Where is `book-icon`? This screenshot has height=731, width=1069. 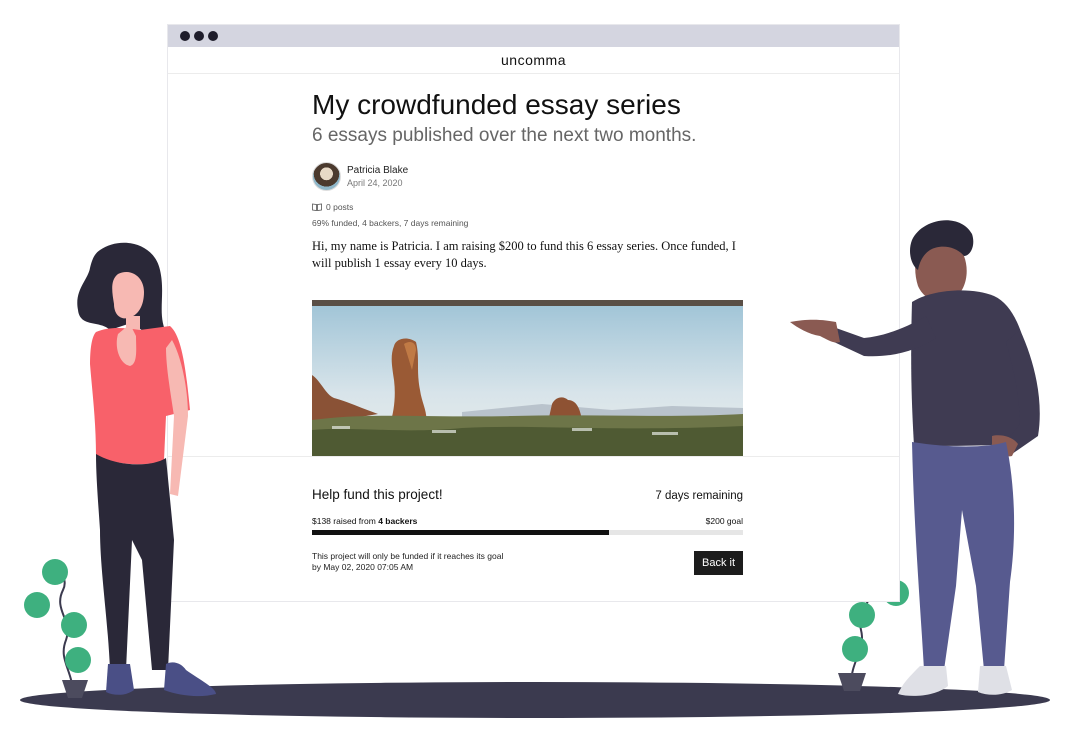 book-icon is located at coordinates (317, 207).